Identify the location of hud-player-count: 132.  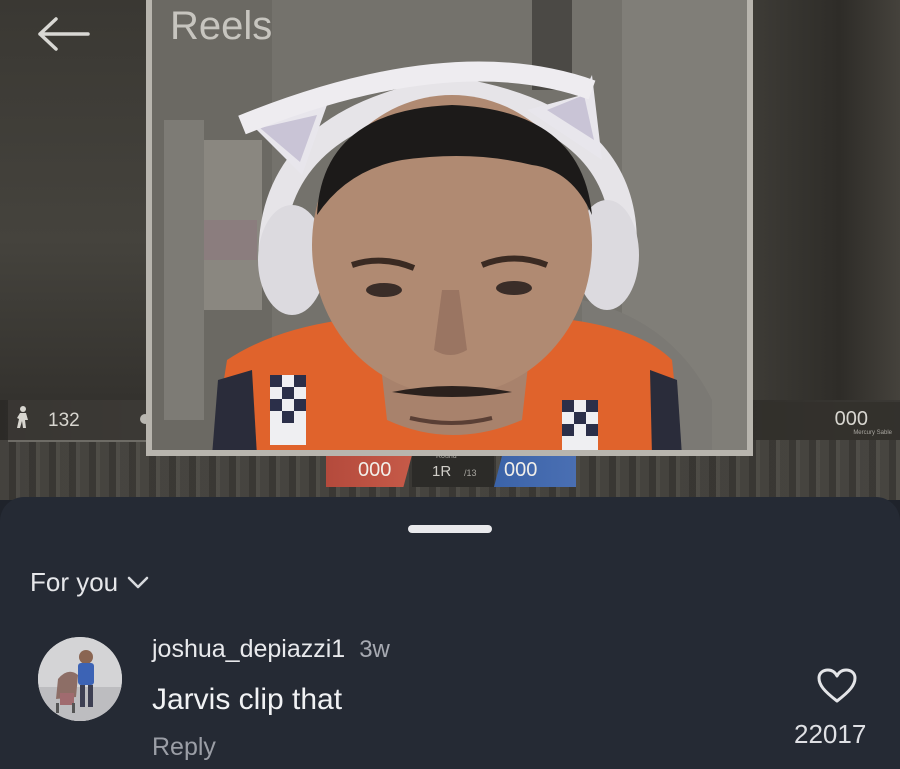
(64, 420).